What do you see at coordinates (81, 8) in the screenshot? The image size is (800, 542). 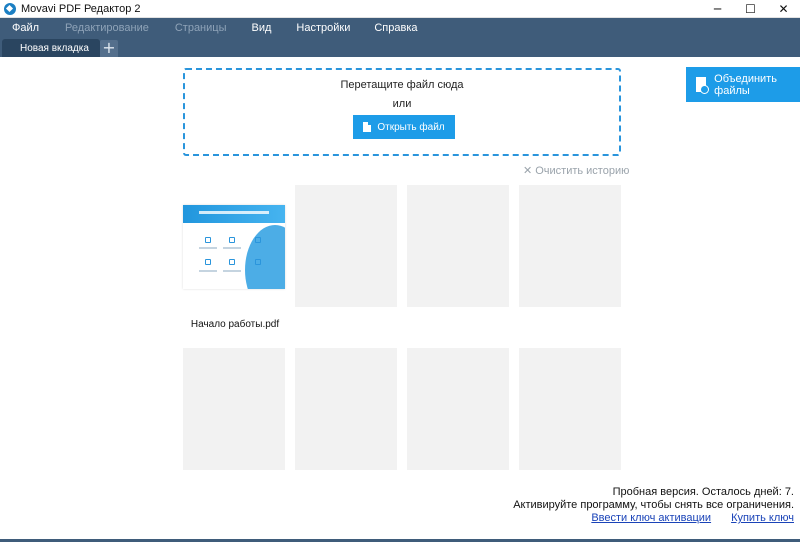 I see `window-title: Movavi PDF Редактор 2` at bounding box center [81, 8].